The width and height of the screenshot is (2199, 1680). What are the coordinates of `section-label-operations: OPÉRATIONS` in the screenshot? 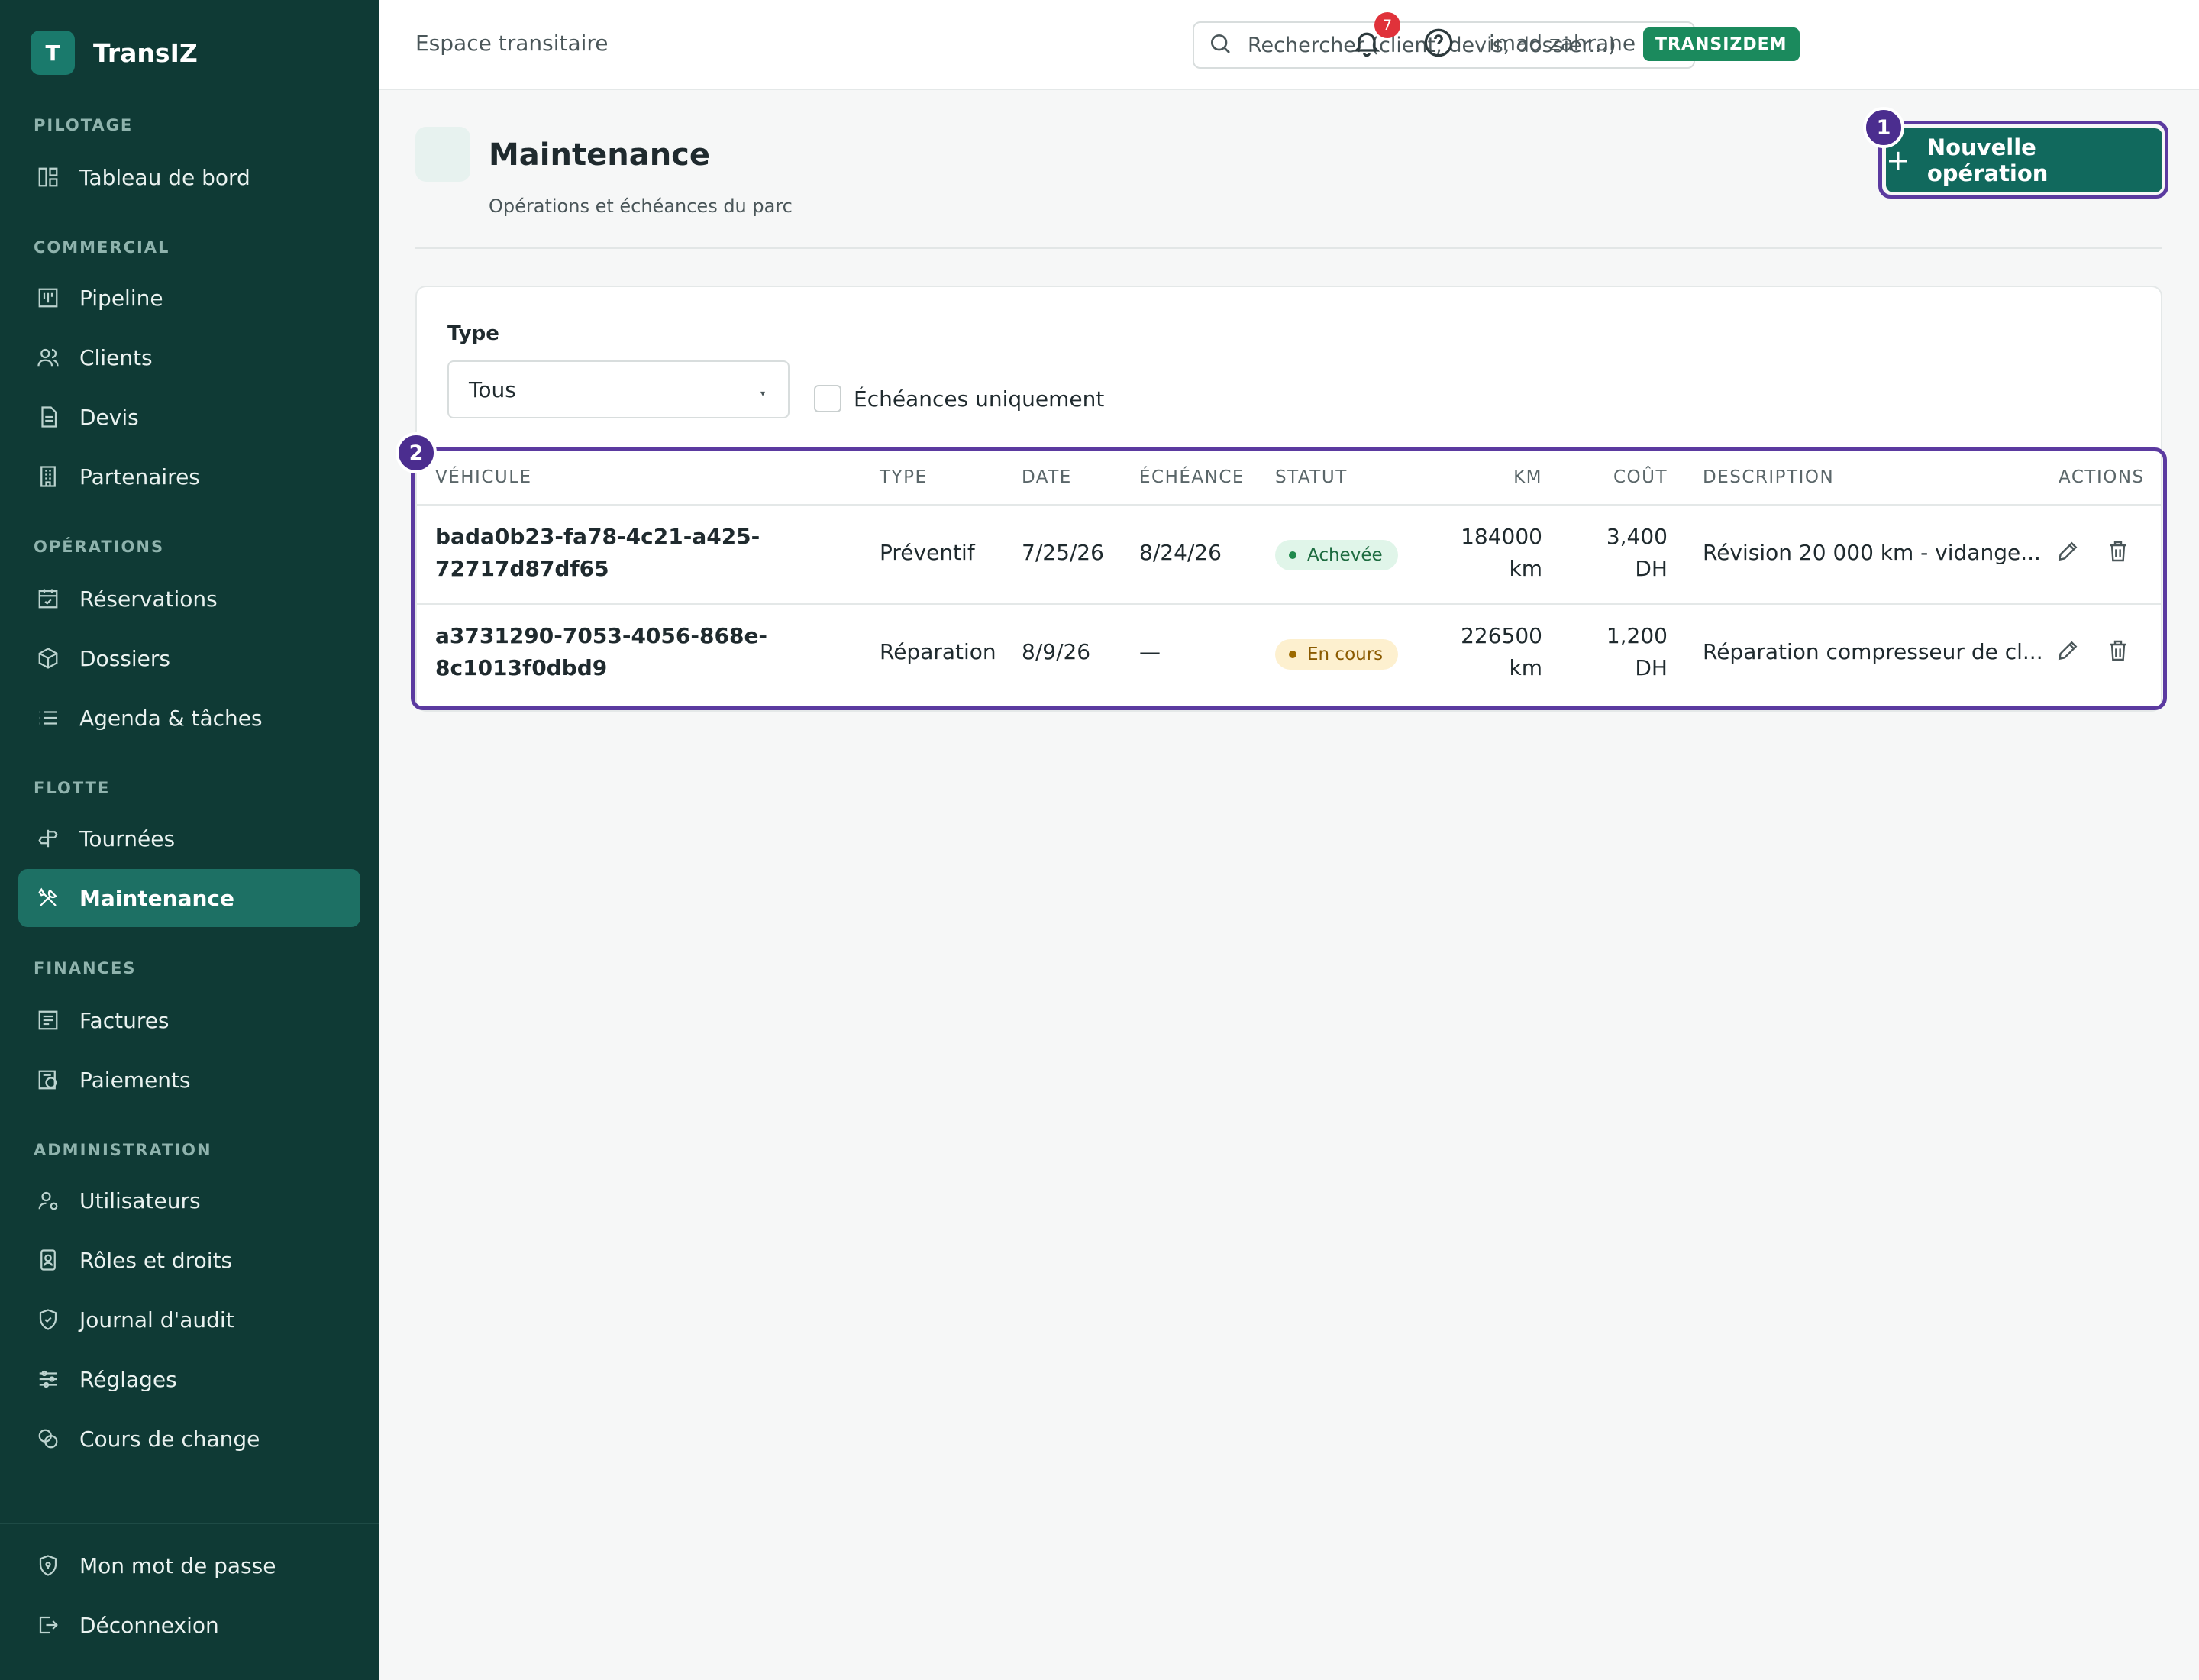 It's located at (99, 547).